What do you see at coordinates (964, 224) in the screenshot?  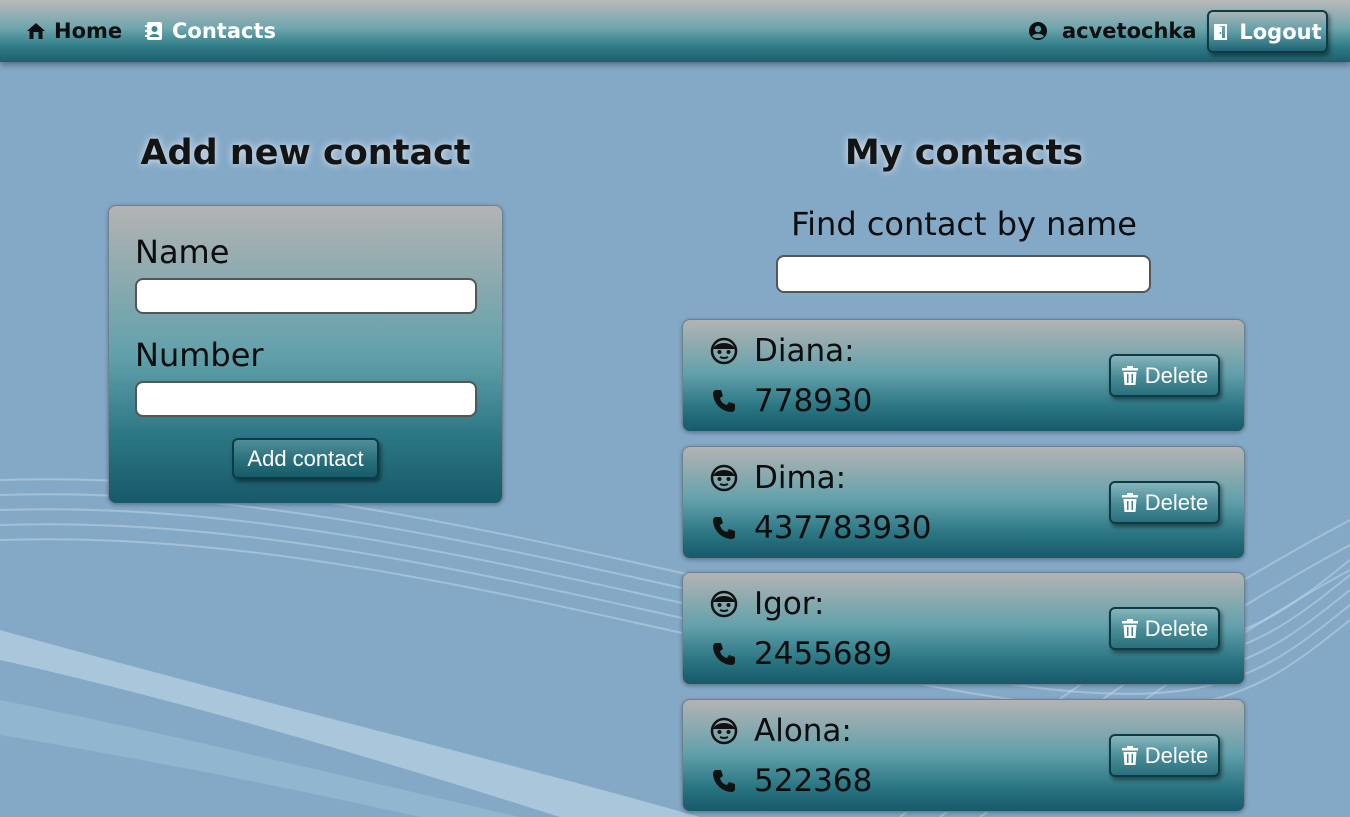 I see `filter-label: Find contact by name` at bounding box center [964, 224].